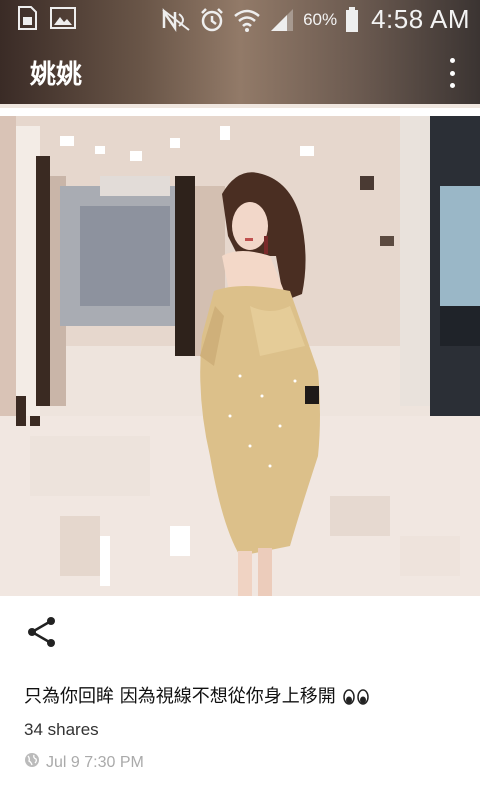  I want to click on more-vertical-icon, so click(452, 73).